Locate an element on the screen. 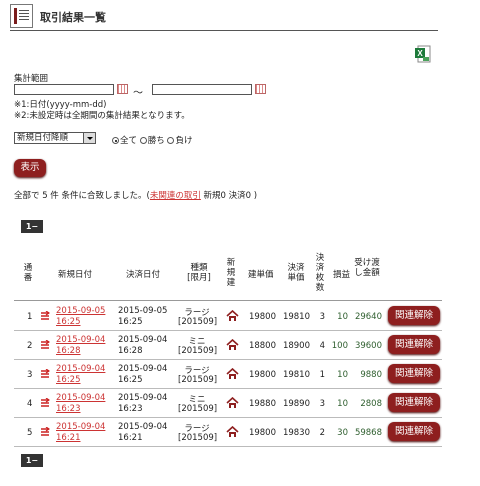 The image size is (480, 486). calendar-to-icon is located at coordinates (260, 89).